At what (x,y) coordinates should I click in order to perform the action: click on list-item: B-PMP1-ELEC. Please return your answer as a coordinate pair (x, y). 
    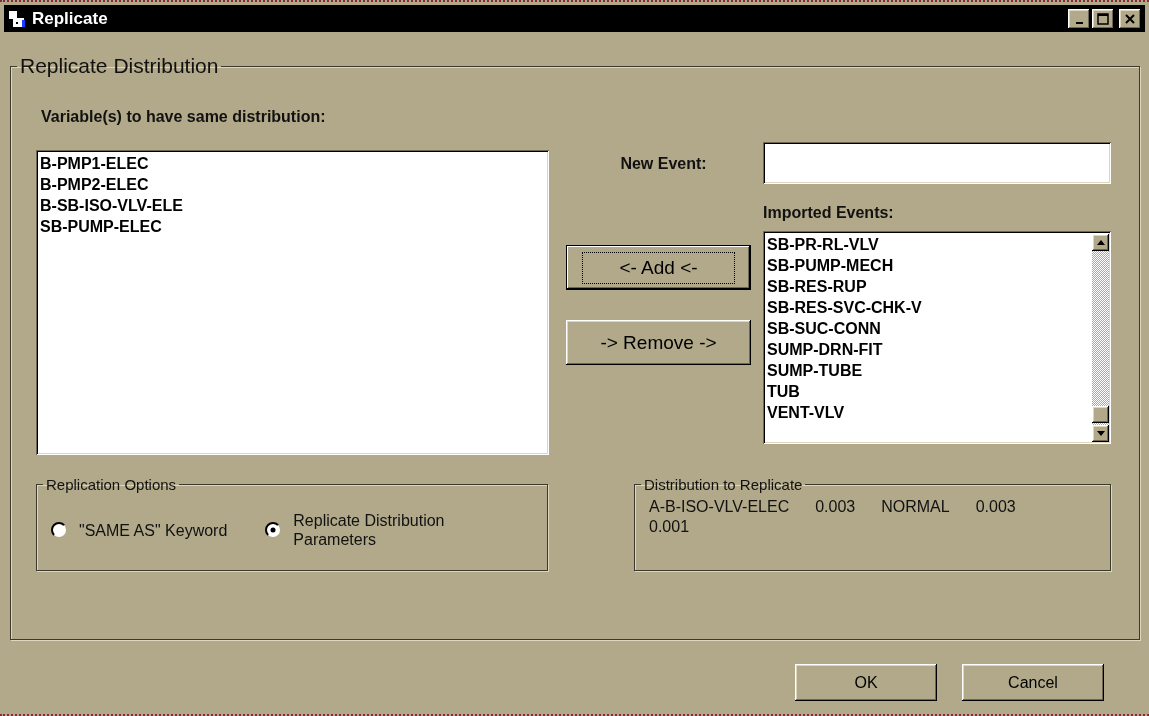
    Looking at the image, I should click on (94, 163).